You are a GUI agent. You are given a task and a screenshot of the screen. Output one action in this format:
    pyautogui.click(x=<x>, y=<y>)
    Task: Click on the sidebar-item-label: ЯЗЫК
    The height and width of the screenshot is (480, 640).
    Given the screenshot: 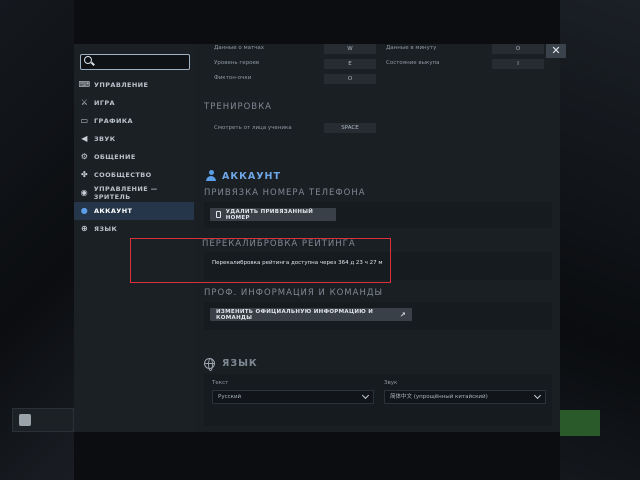 What is the action you would take?
    pyautogui.click(x=106, y=229)
    